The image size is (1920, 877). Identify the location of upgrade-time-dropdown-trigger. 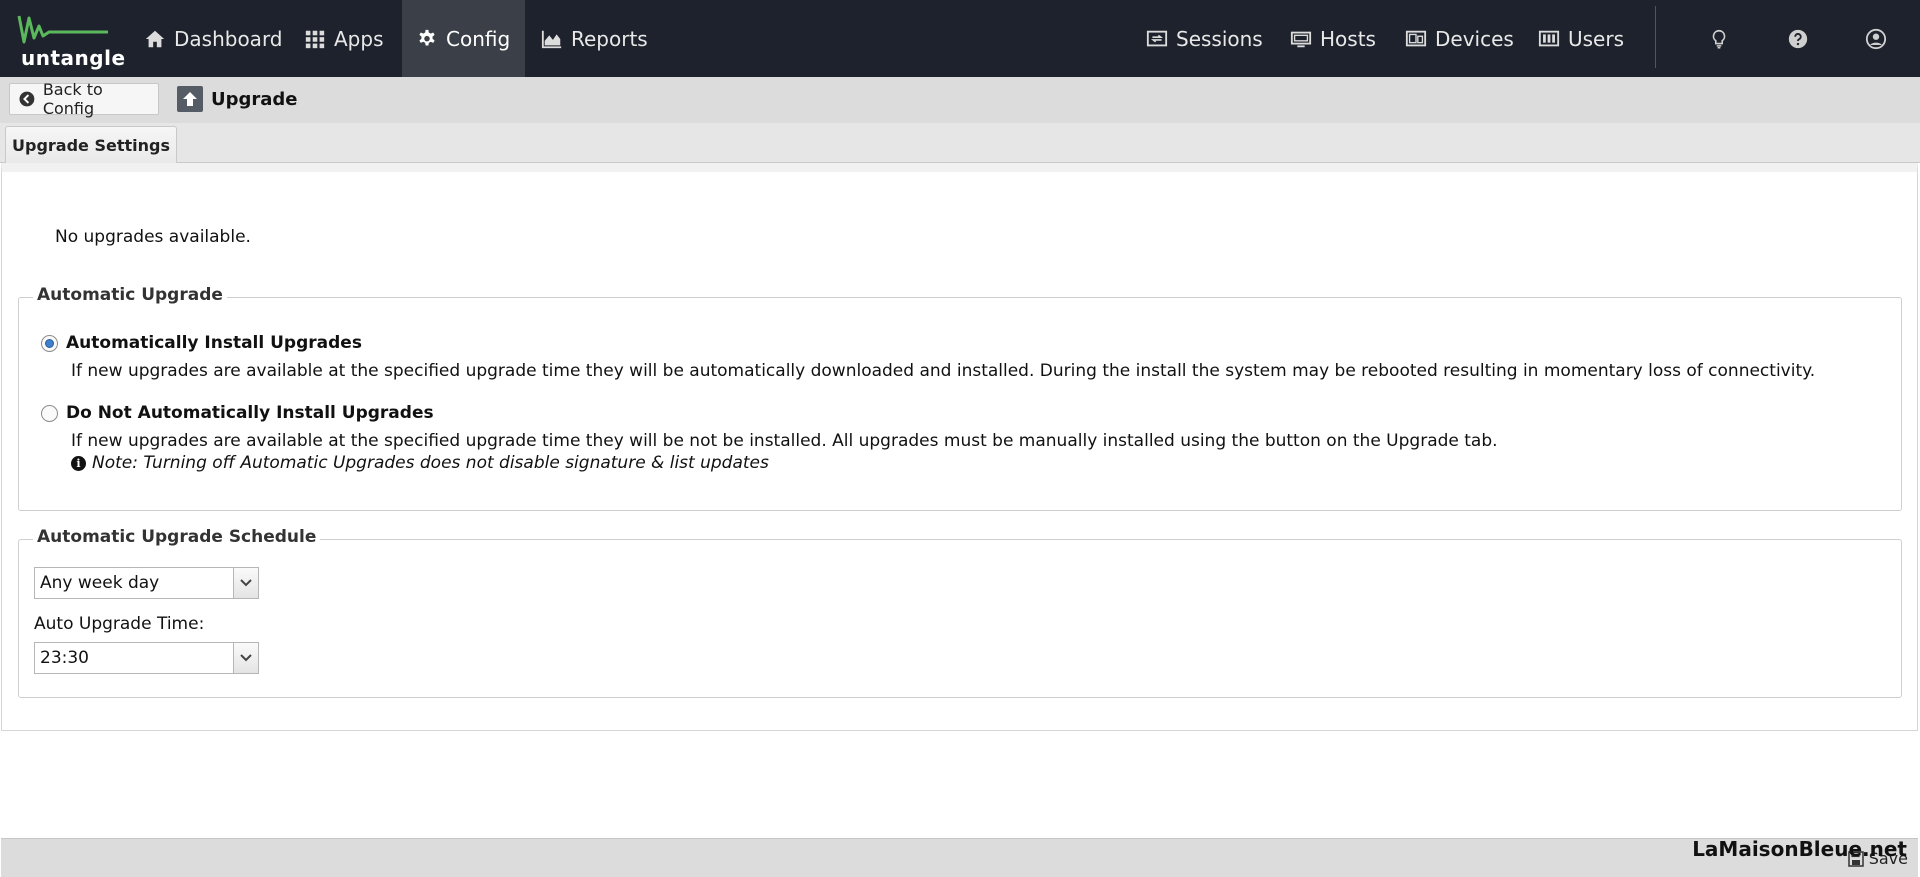
(245, 658).